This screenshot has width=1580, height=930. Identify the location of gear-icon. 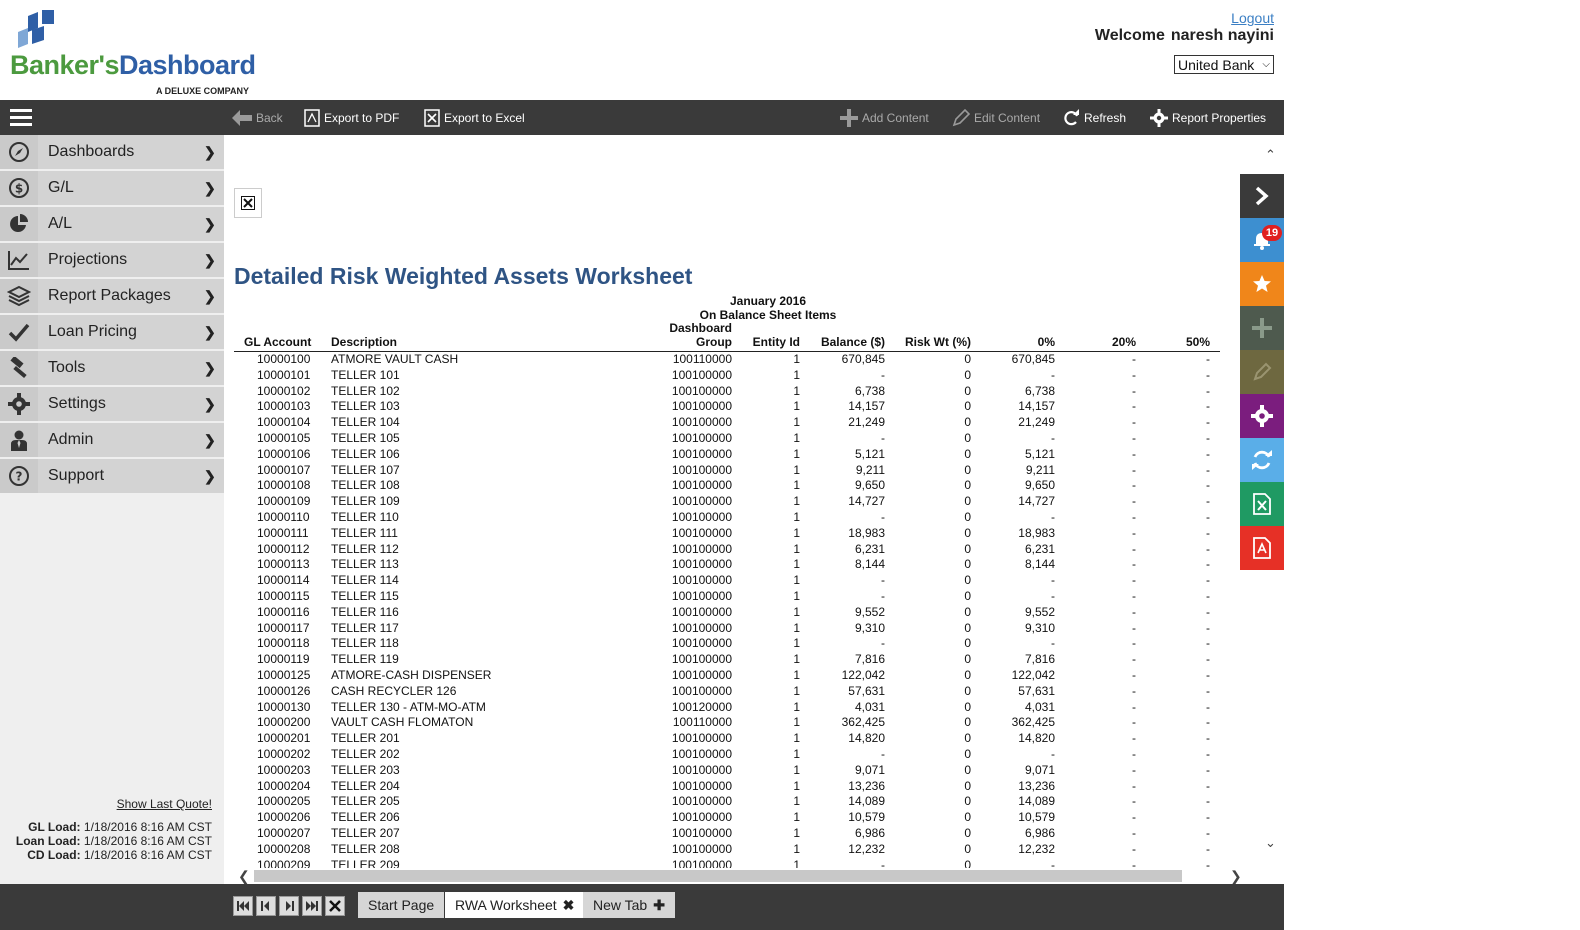
(1262, 416).